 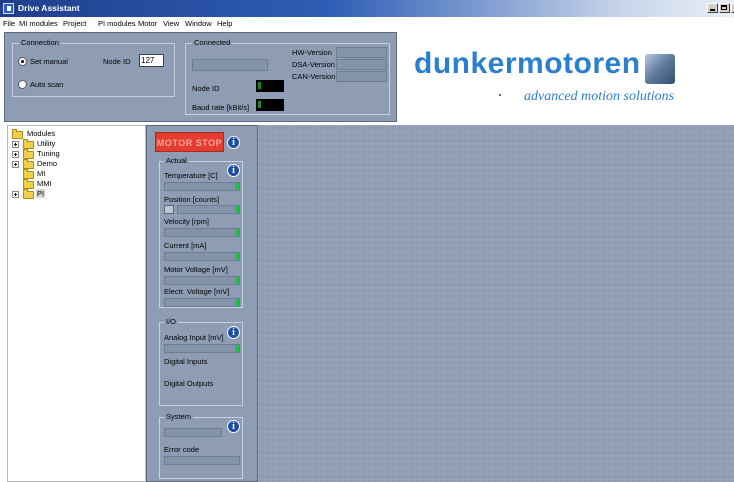 I want to click on brand-logo: dunkermotoren advanced motion solutions, so click(x=545, y=76).